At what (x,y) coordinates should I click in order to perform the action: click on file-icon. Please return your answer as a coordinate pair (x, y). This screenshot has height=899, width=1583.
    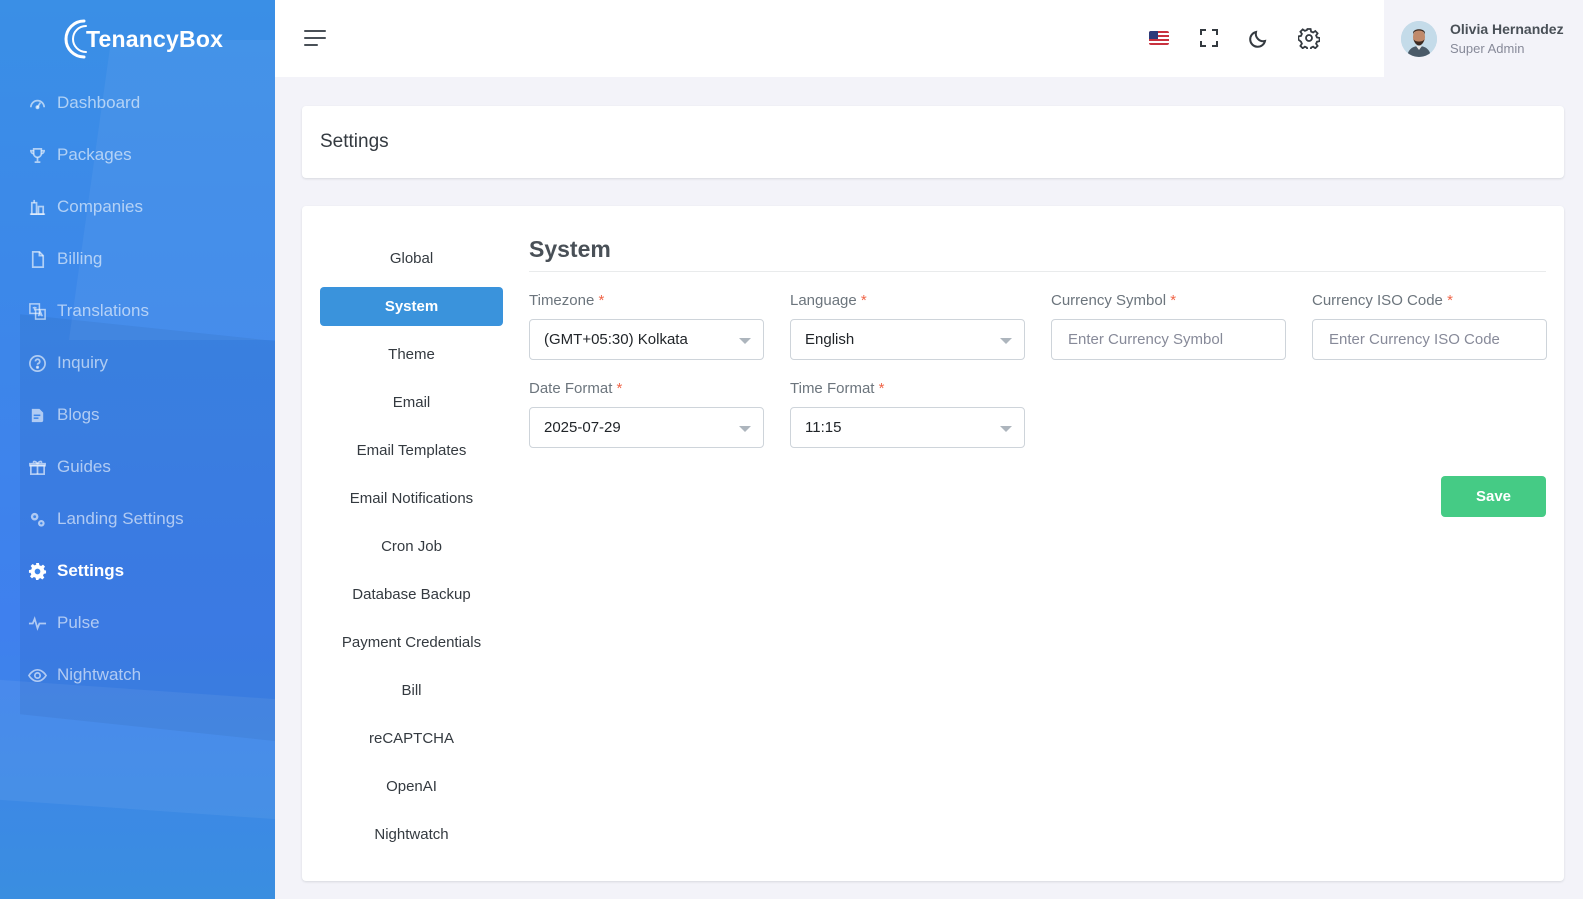
    Looking at the image, I should click on (37, 259).